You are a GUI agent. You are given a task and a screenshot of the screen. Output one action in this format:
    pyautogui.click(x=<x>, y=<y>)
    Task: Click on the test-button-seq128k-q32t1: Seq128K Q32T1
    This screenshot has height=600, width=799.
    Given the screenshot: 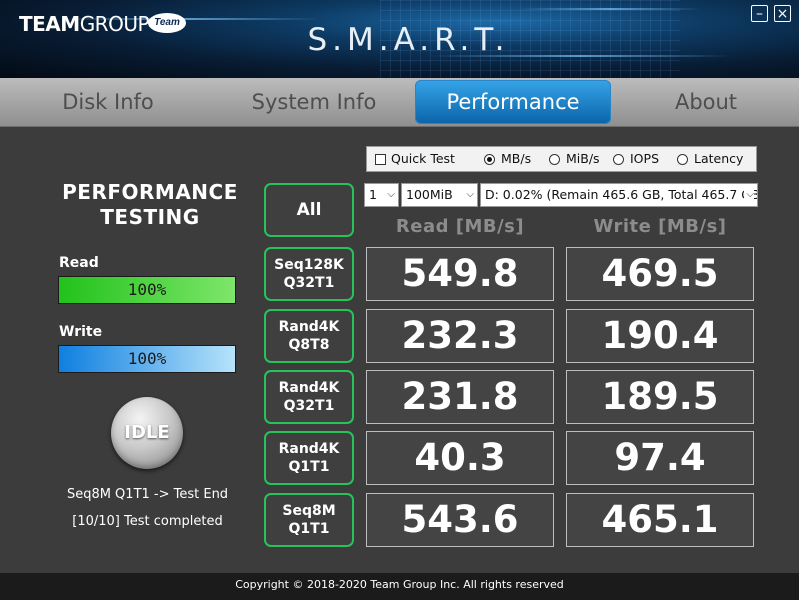 What is the action you would take?
    pyautogui.click(x=309, y=274)
    